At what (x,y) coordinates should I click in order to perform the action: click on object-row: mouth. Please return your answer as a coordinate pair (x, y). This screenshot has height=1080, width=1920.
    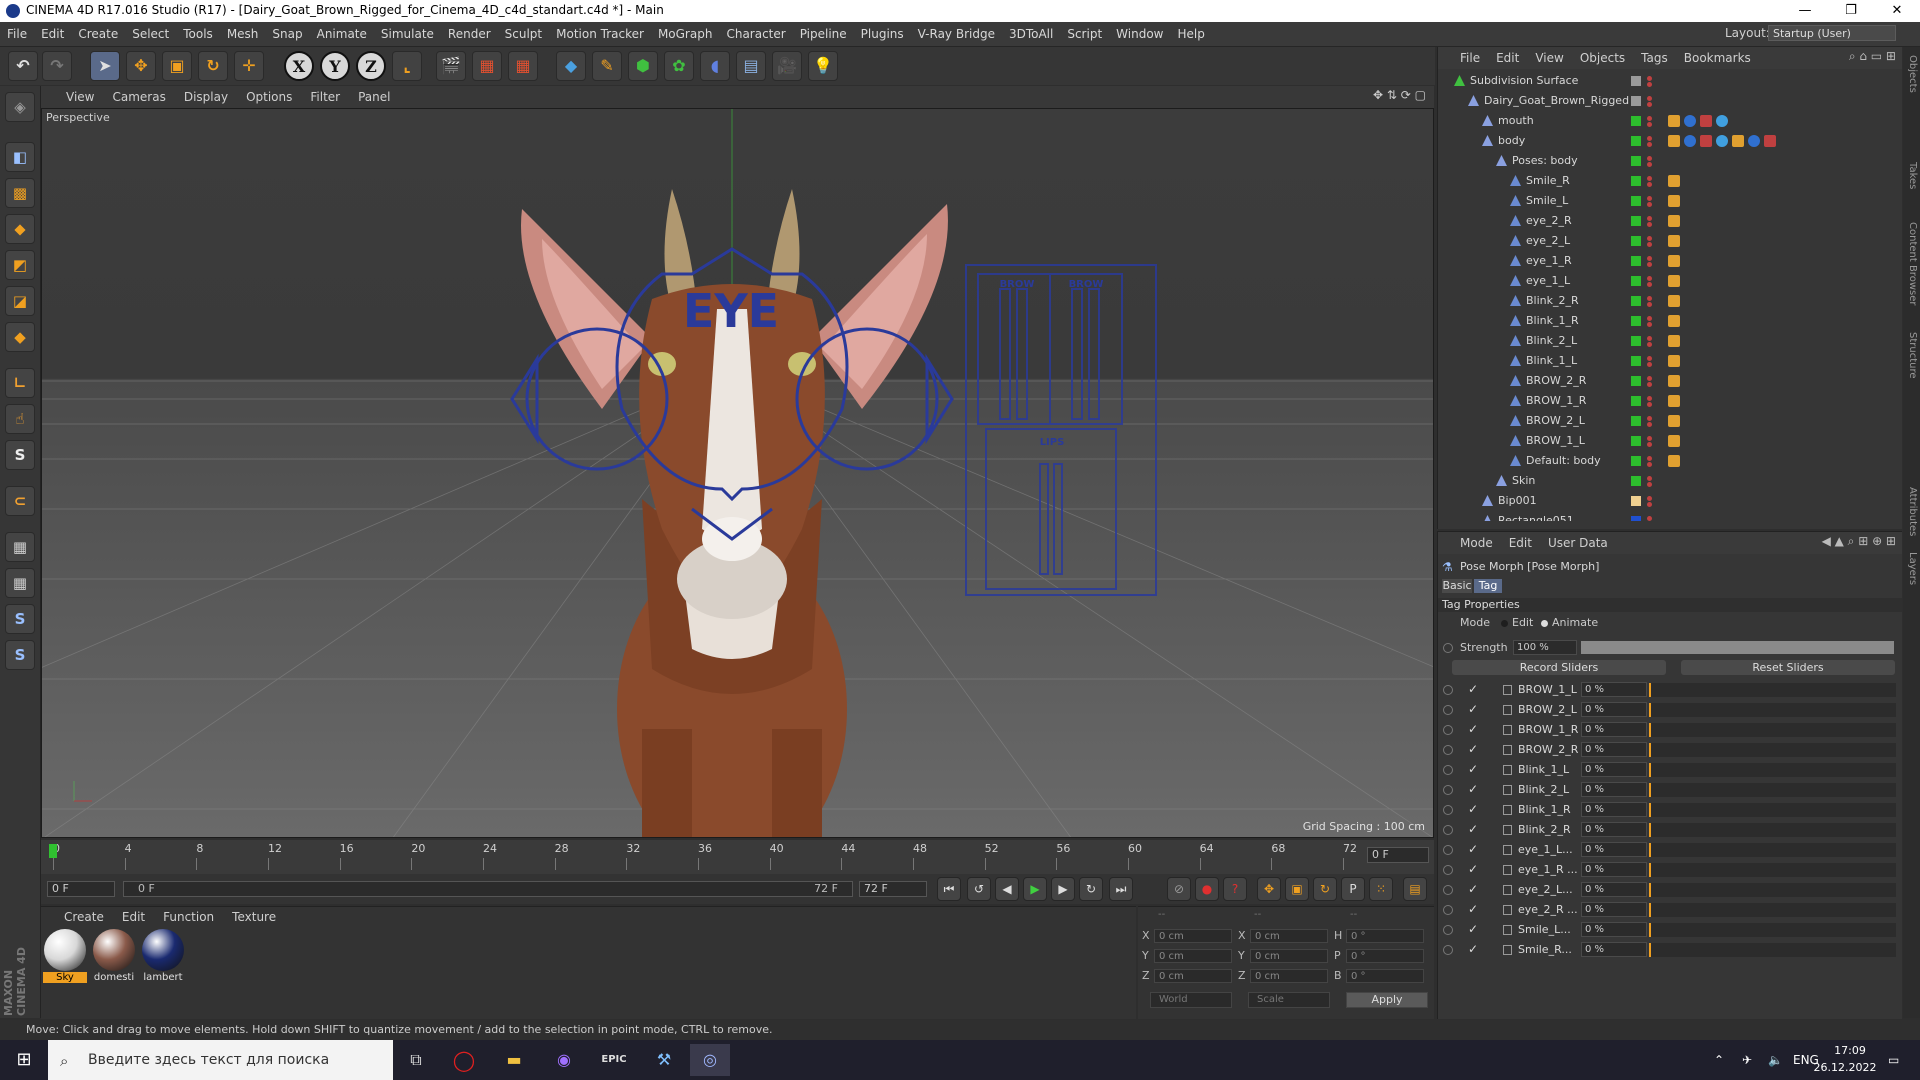
    Looking at the image, I should click on (1668, 121).